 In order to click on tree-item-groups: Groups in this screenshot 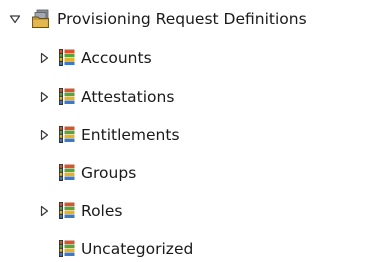, I will do `click(86, 173)`.